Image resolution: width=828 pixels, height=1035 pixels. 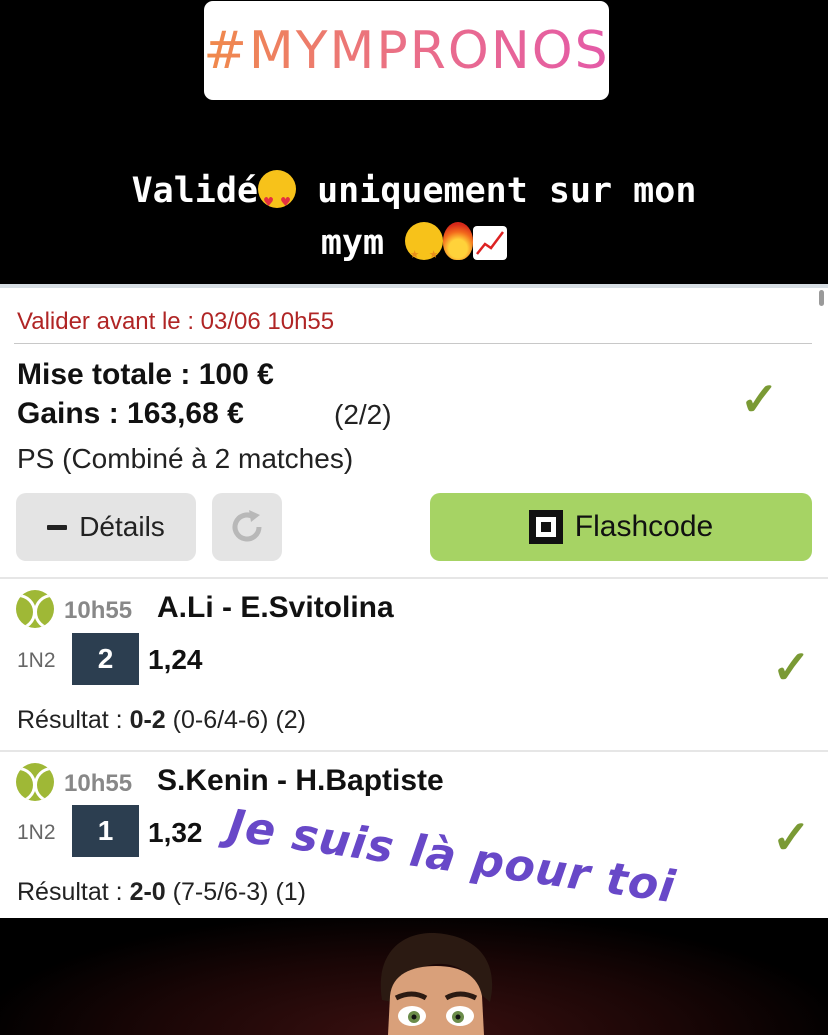 I want to click on chart-increasing-icon, so click(x=490, y=243).